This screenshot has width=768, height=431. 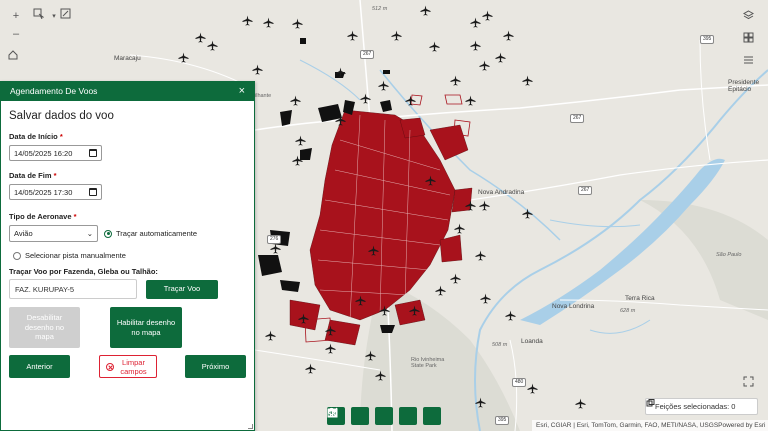 I want to click on map-label-elev-508: 508 m, so click(x=500, y=345).